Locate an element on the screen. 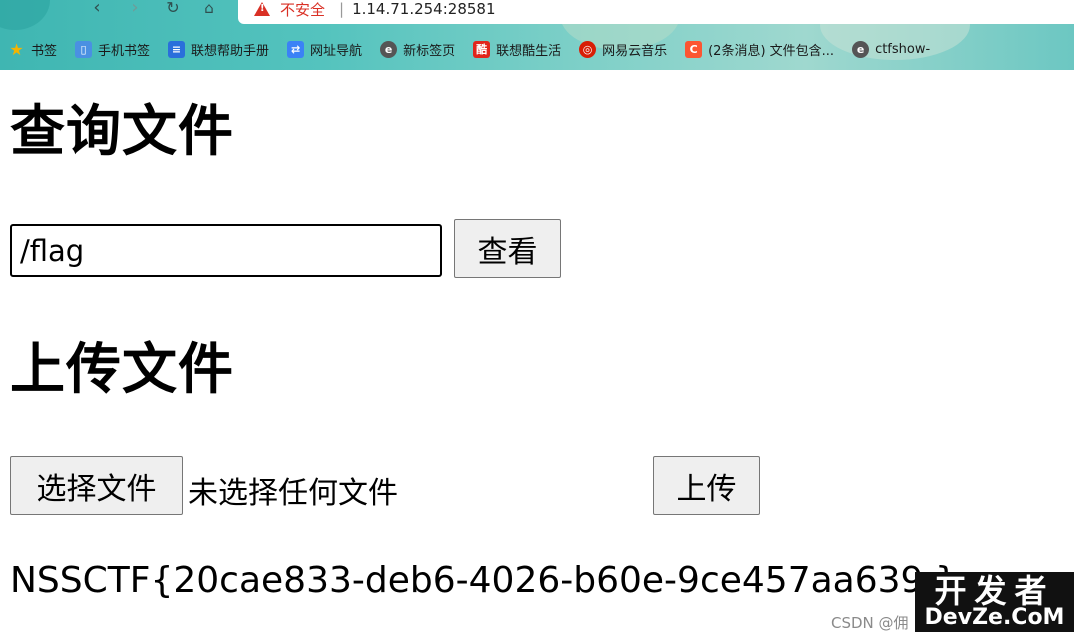 Image resolution: width=1074 pixels, height=640 pixels. reload-icon: ↻ is located at coordinates (173, 10).